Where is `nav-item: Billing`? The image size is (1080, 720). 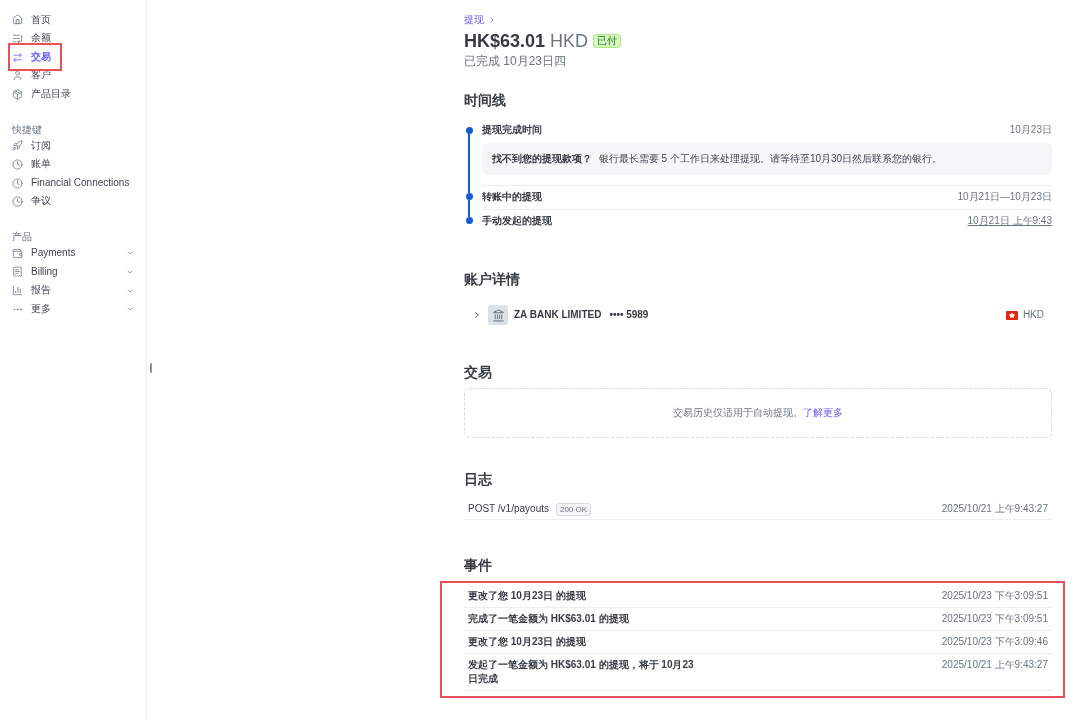 nav-item: Billing is located at coordinates (73, 272).